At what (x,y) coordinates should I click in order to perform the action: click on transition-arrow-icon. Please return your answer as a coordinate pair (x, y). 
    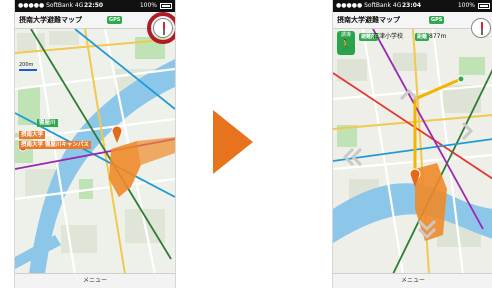
    Looking at the image, I should click on (233, 142).